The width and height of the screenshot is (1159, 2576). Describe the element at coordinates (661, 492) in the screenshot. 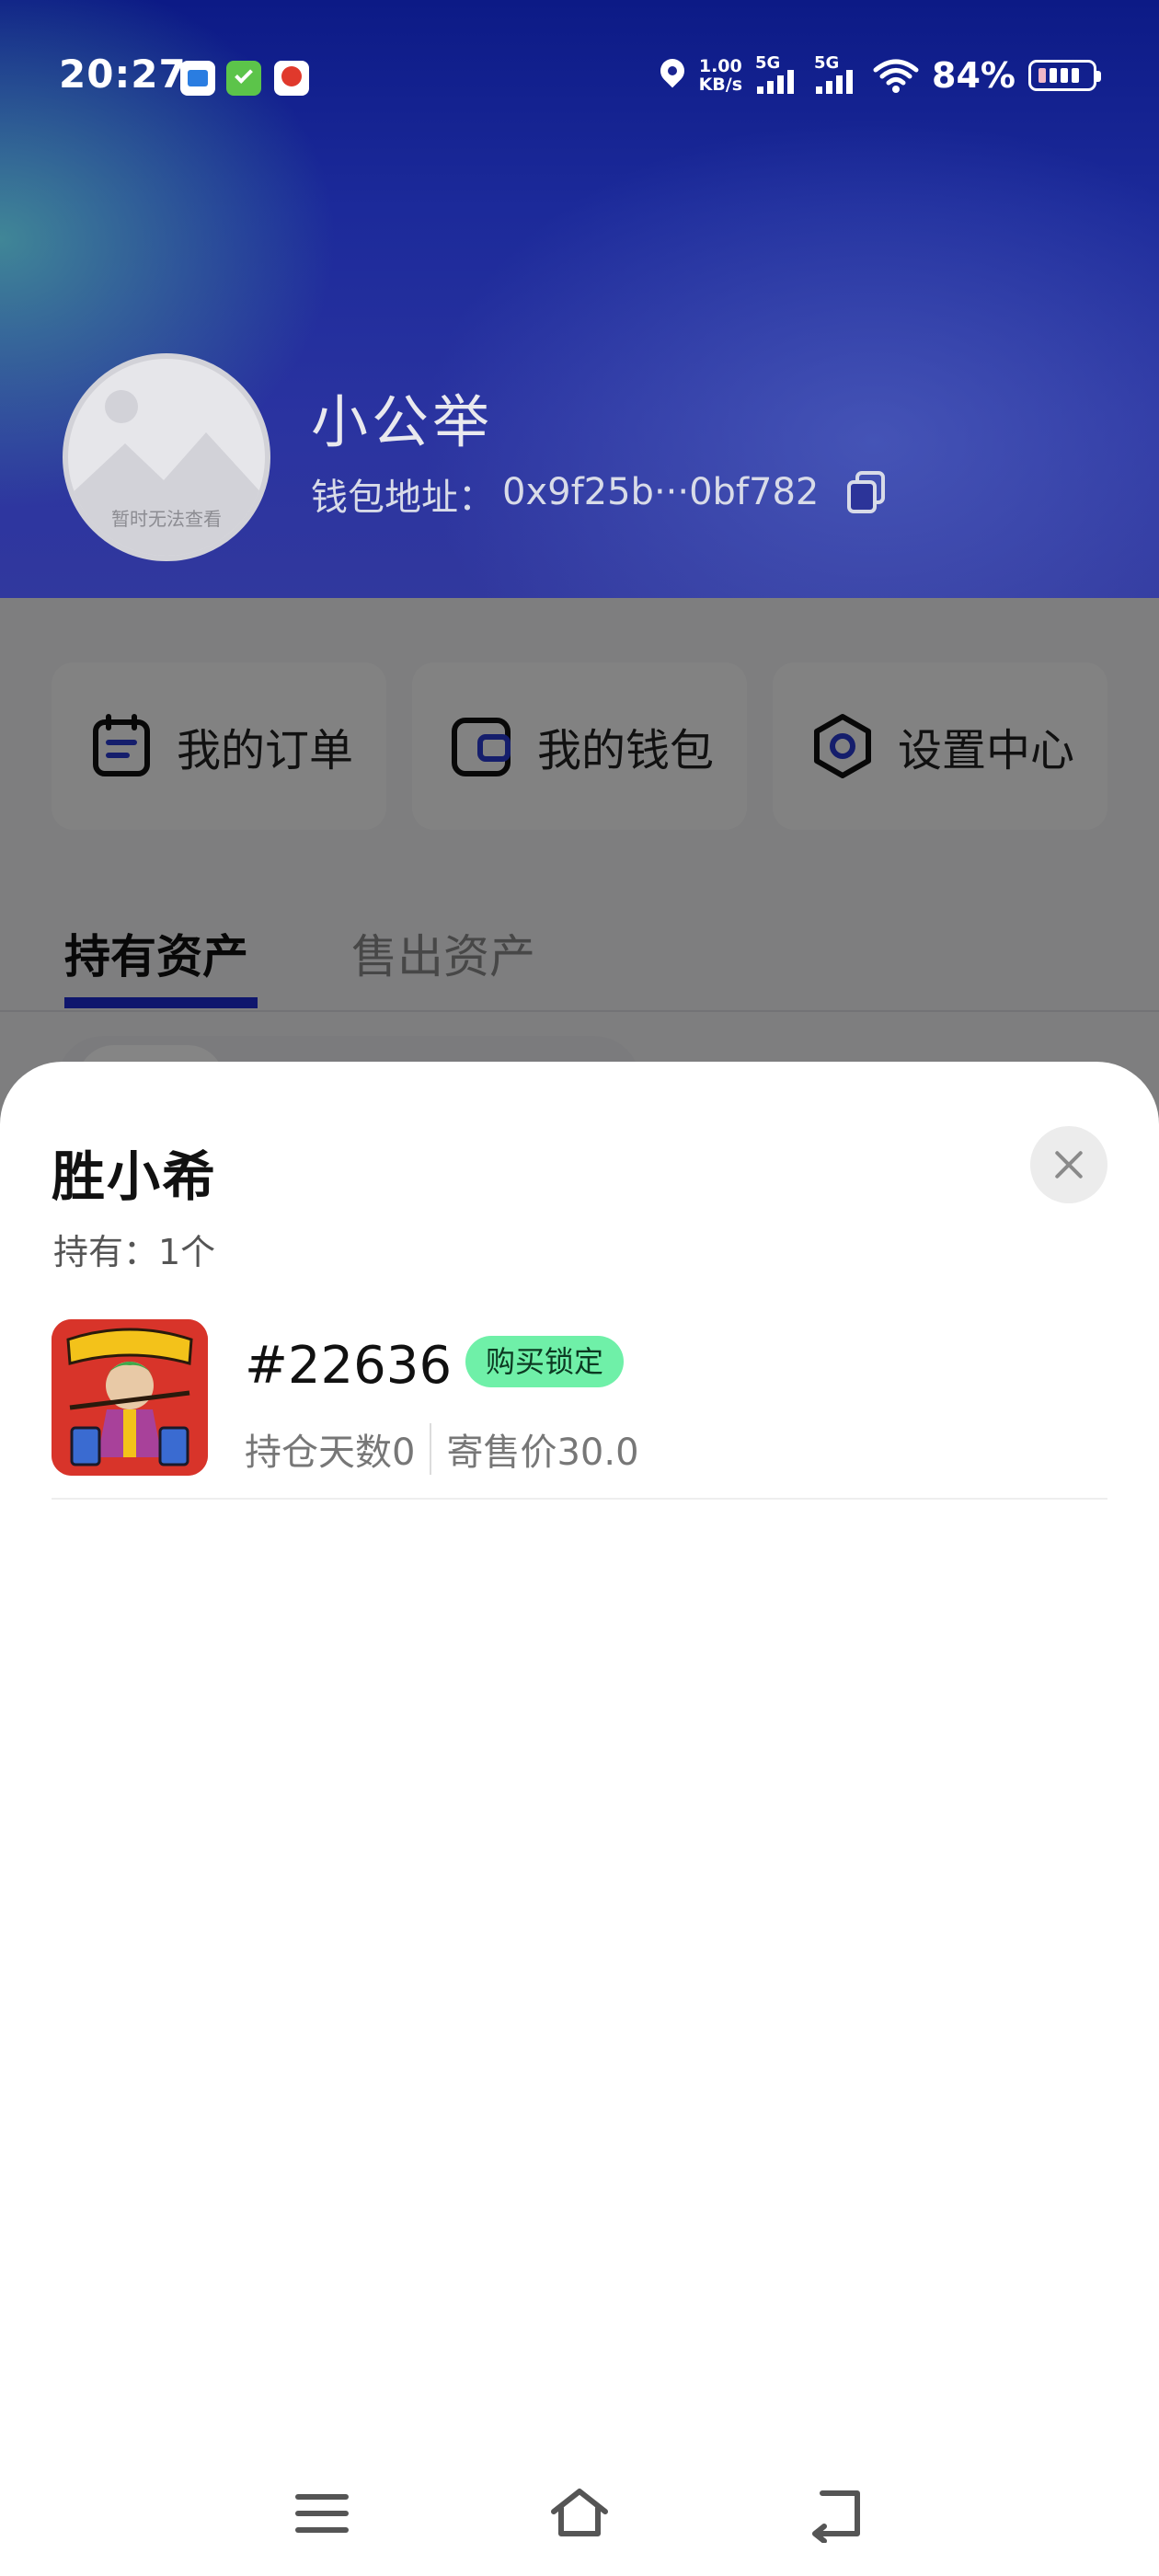

I see `wallet-address: 0x9f25b···0bf782` at that location.